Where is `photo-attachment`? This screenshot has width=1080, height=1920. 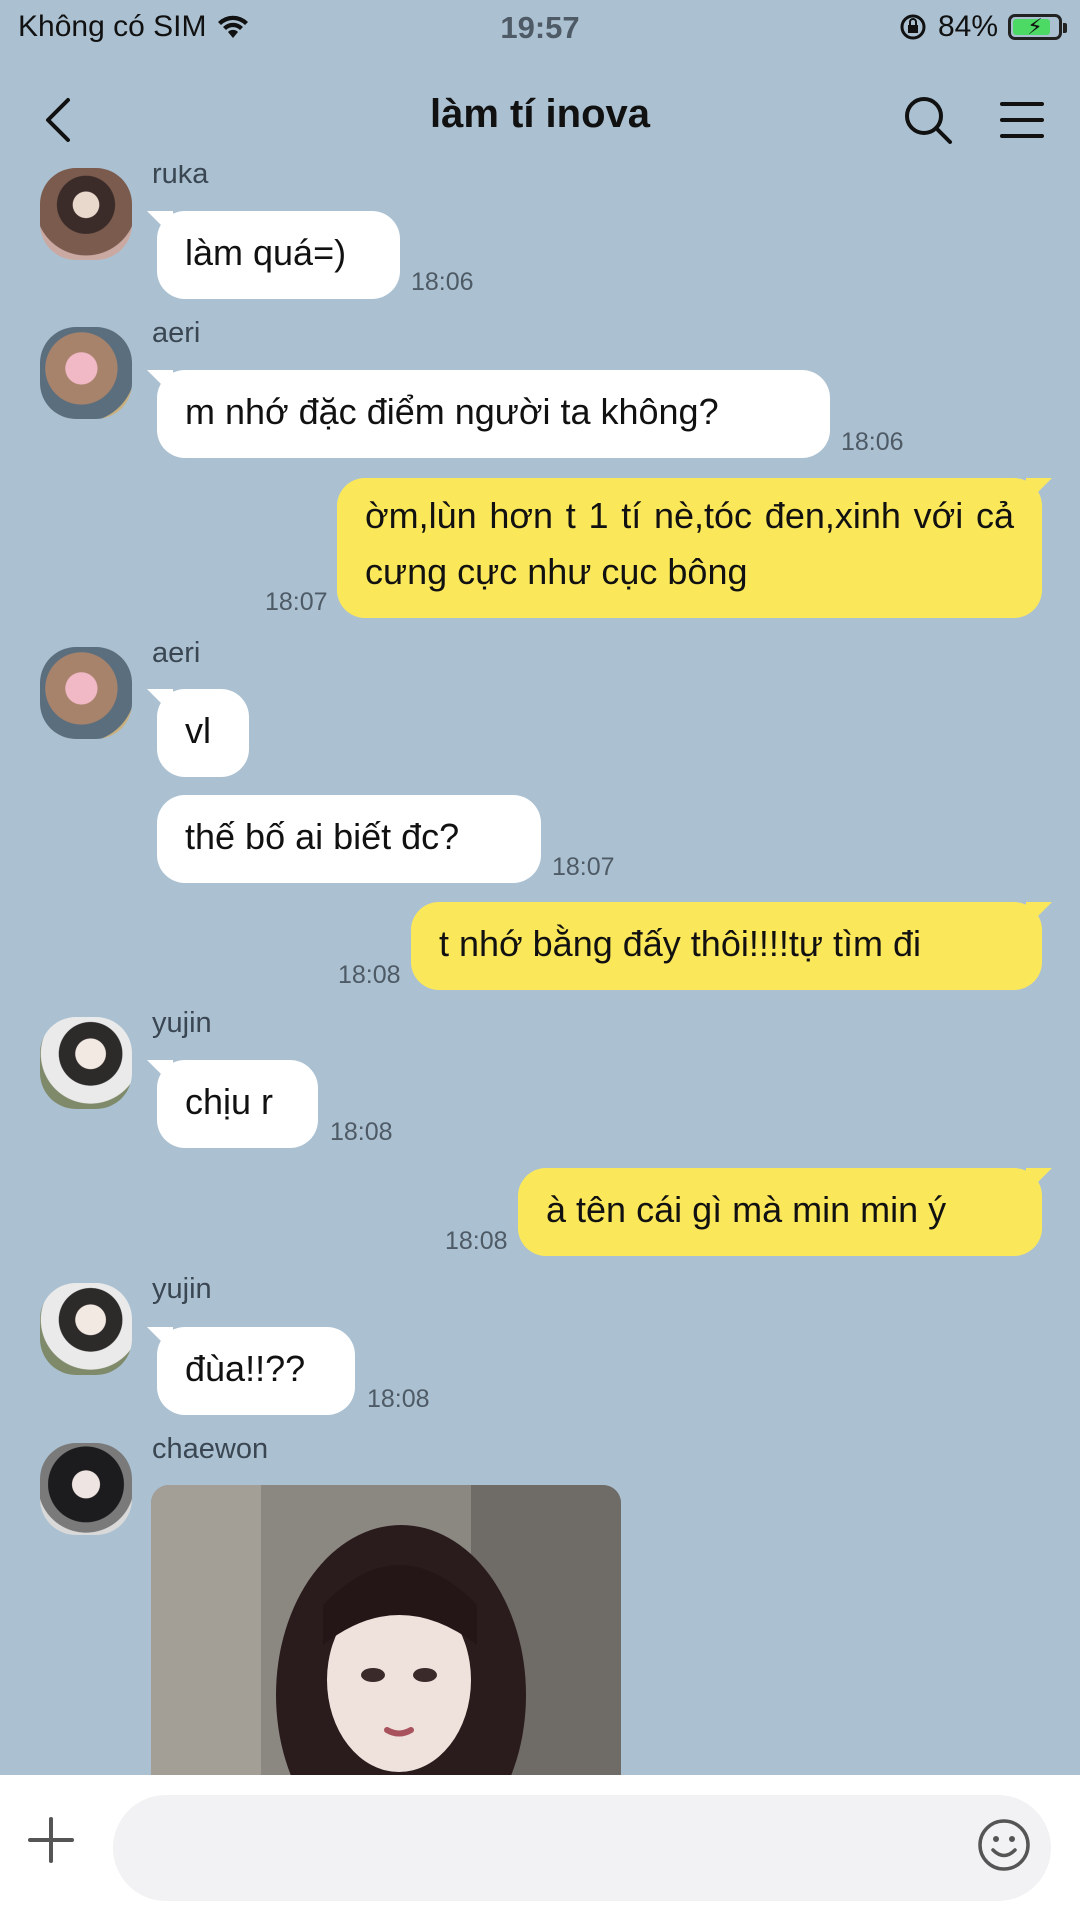
photo-attachment is located at coordinates (386, 1630).